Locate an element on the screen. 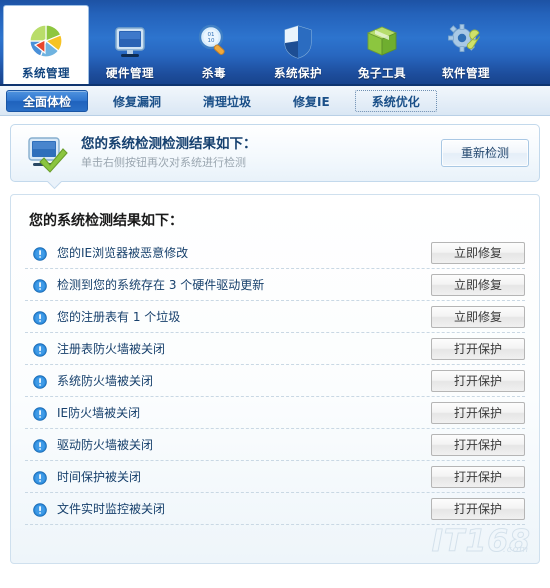 The height and width of the screenshot is (588, 550). tab-full-checkup: 全面体检 is located at coordinates (47, 100).